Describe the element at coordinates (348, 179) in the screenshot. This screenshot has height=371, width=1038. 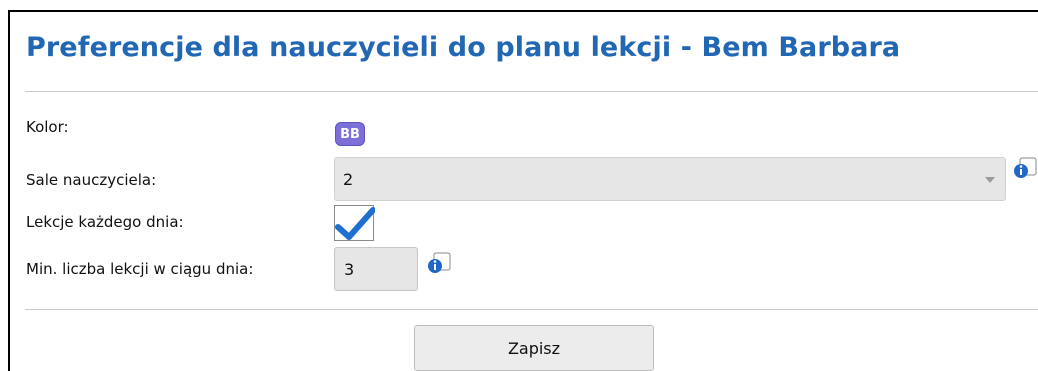
I see `rooms-select-value: 2` at that location.